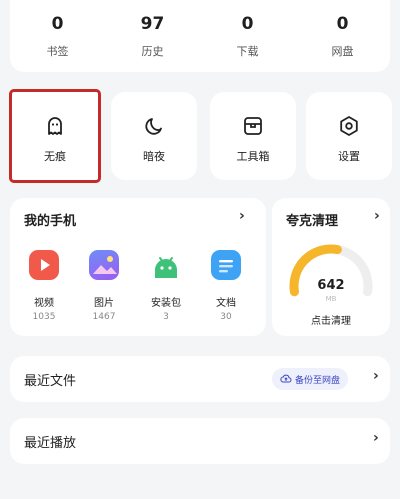 This screenshot has height=499, width=400. What do you see at coordinates (154, 136) in the screenshot?
I see `night-mode-button: 暗夜` at bounding box center [154, 136].